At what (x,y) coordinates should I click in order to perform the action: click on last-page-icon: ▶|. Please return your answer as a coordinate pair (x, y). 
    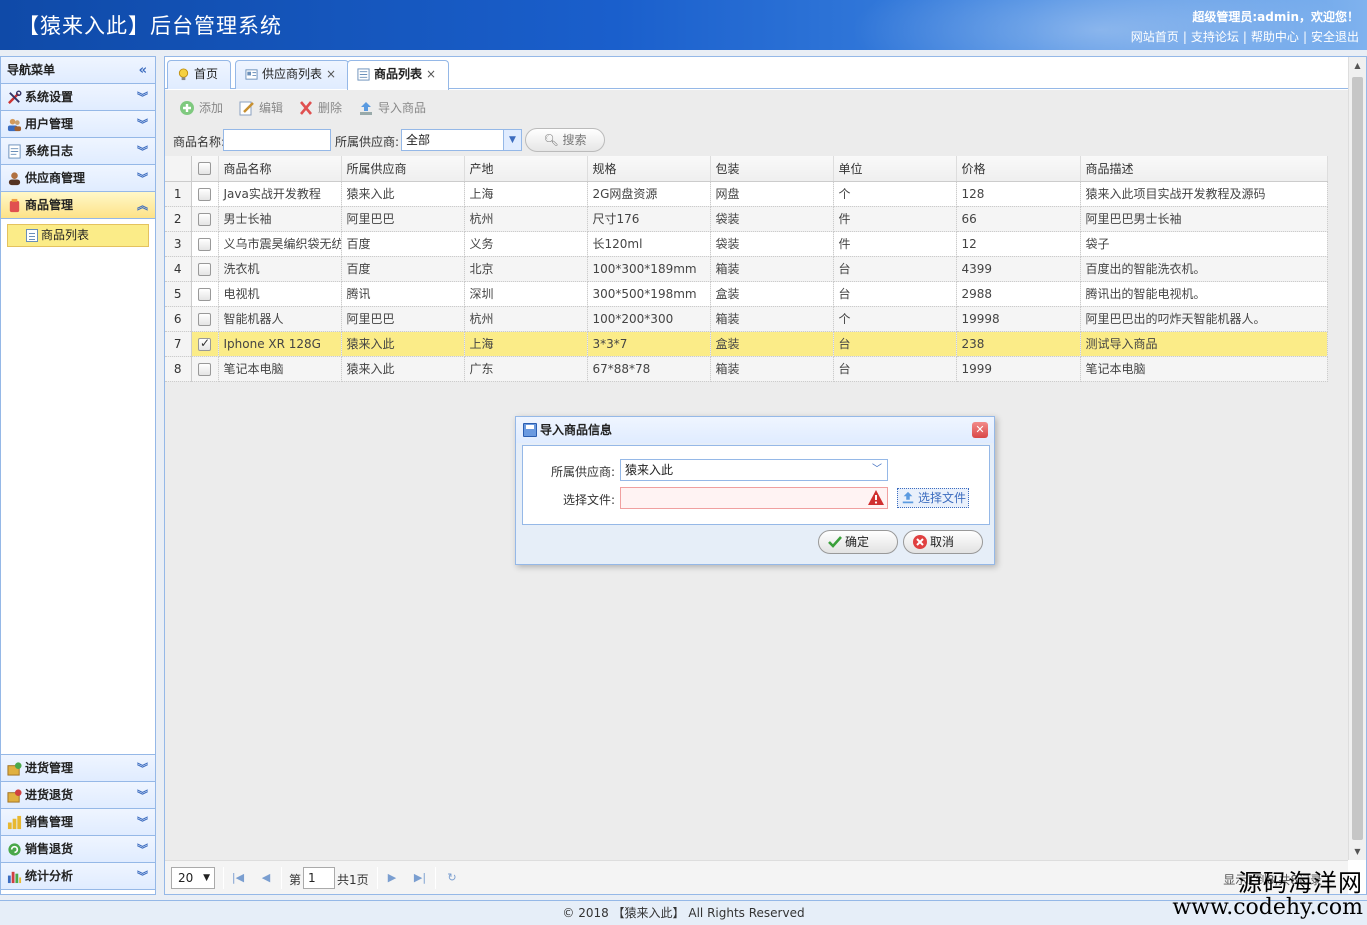
    Looking at the image, I should click on (420, 878).